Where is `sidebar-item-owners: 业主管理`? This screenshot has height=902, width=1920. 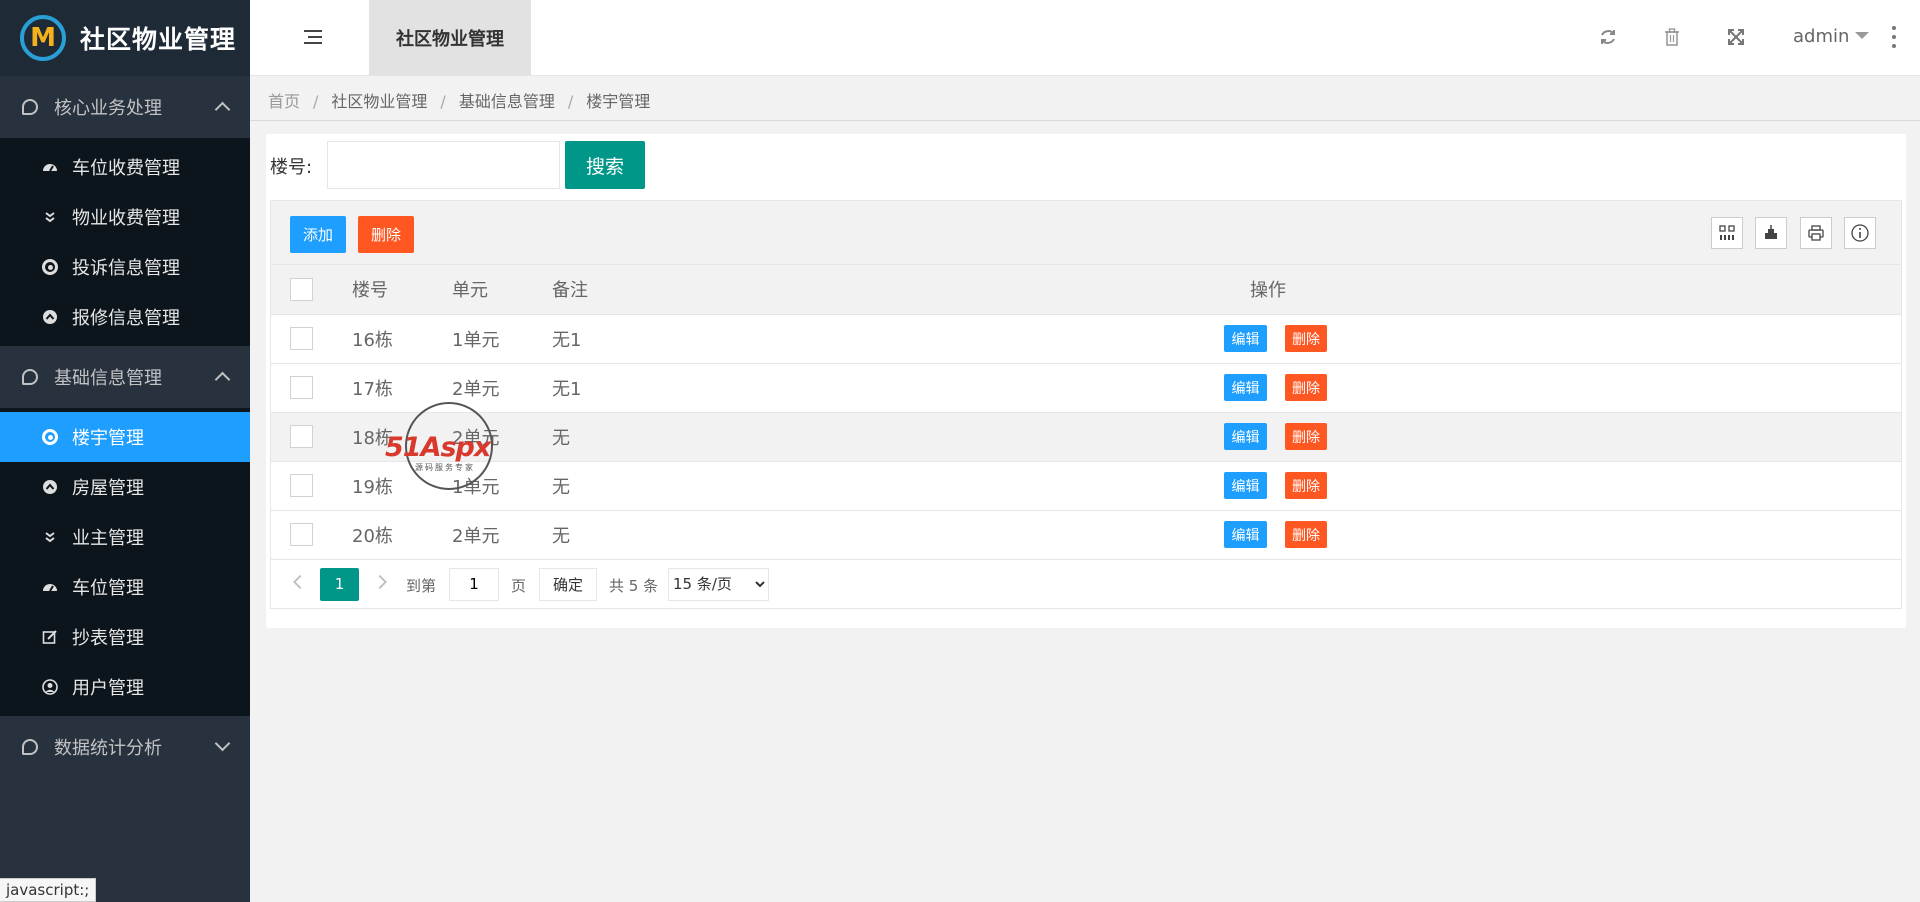 sidebar-item-owners: 业主管理 is located at coordinates (125, 537).